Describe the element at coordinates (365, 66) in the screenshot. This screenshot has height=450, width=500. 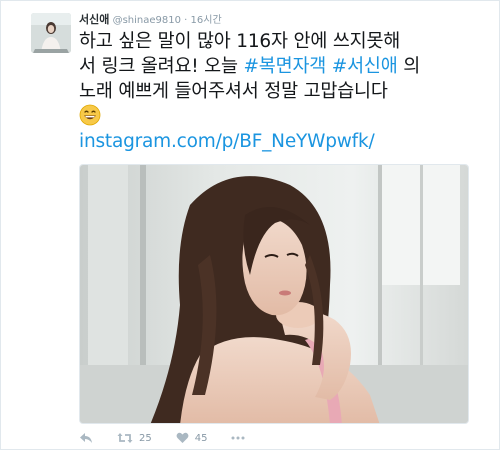
I see `hashtag-link: #서신애` at that location.